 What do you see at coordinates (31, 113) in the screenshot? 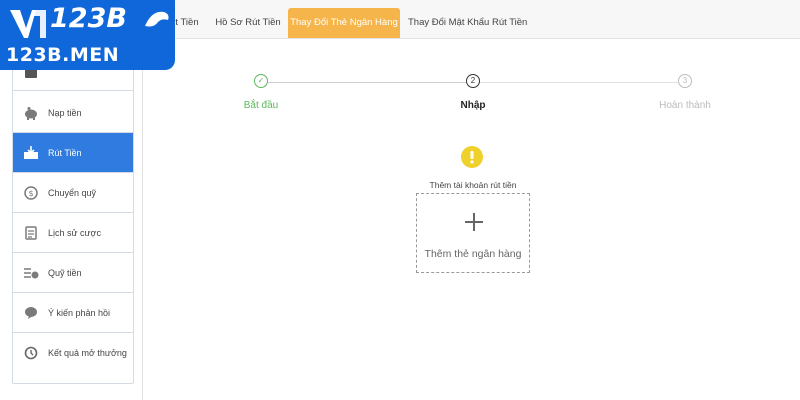
I see `piggy-bank-icon` at bounding box center [31, 113].